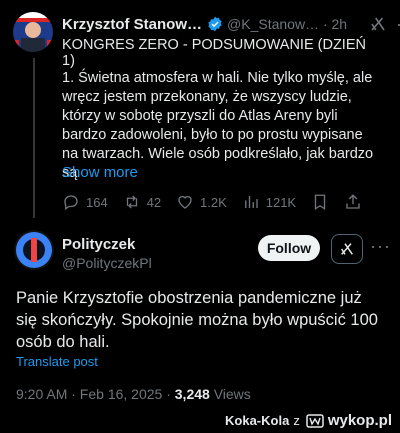 The height and width of the screenshot is (433, 400). I want to click on verified-badge-icon, so click(215, 24).